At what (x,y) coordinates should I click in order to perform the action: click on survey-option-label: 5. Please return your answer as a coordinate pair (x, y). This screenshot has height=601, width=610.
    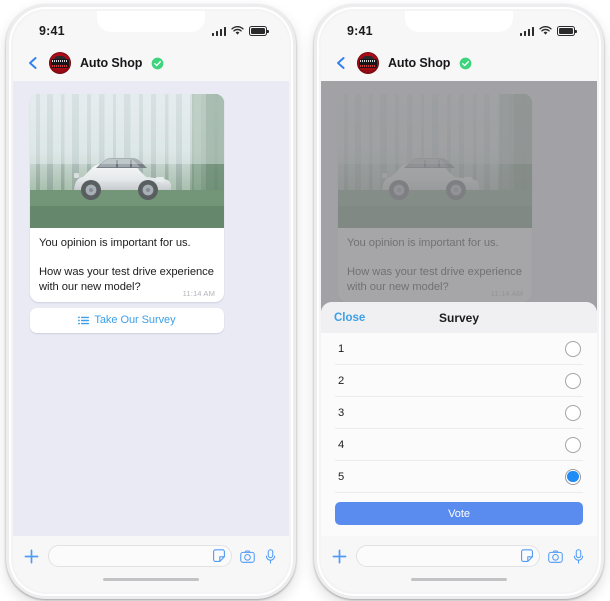
    Looking at the image, I should click on (341, 476).